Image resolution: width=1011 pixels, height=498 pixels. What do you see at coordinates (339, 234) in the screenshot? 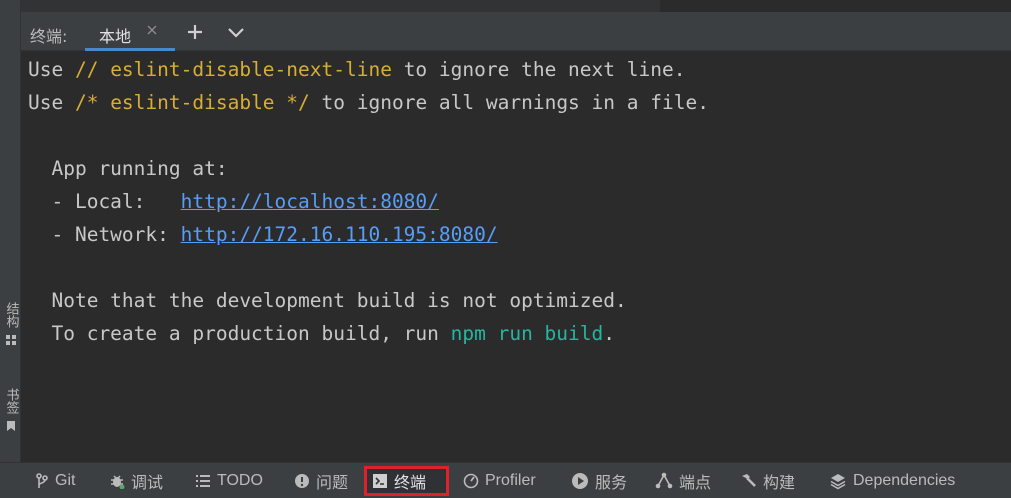
I see `terminal-link: http://172.16.110.195:8080/` at bounding box center [339, 234].